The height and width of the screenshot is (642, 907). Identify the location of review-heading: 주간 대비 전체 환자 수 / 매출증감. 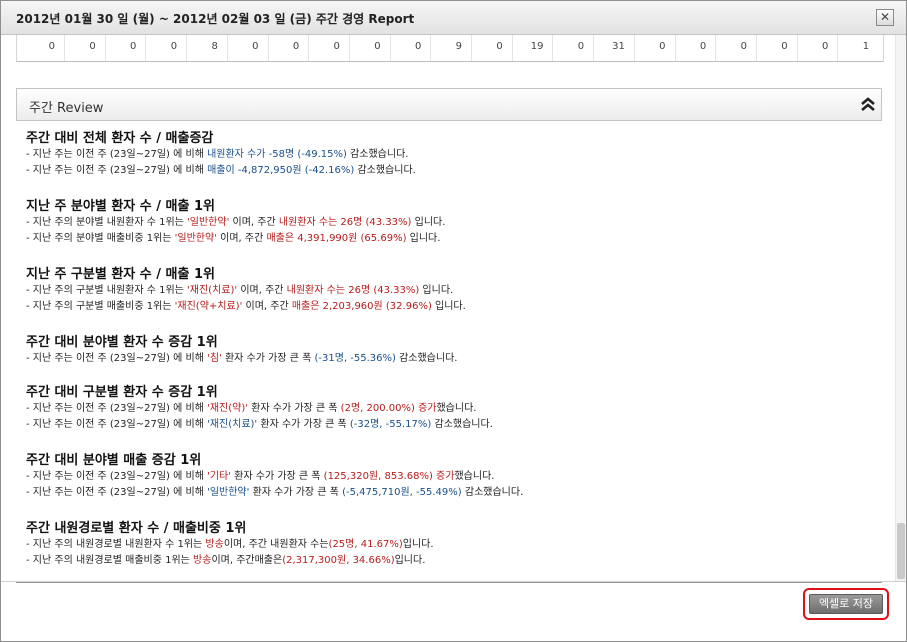
(120, 138).